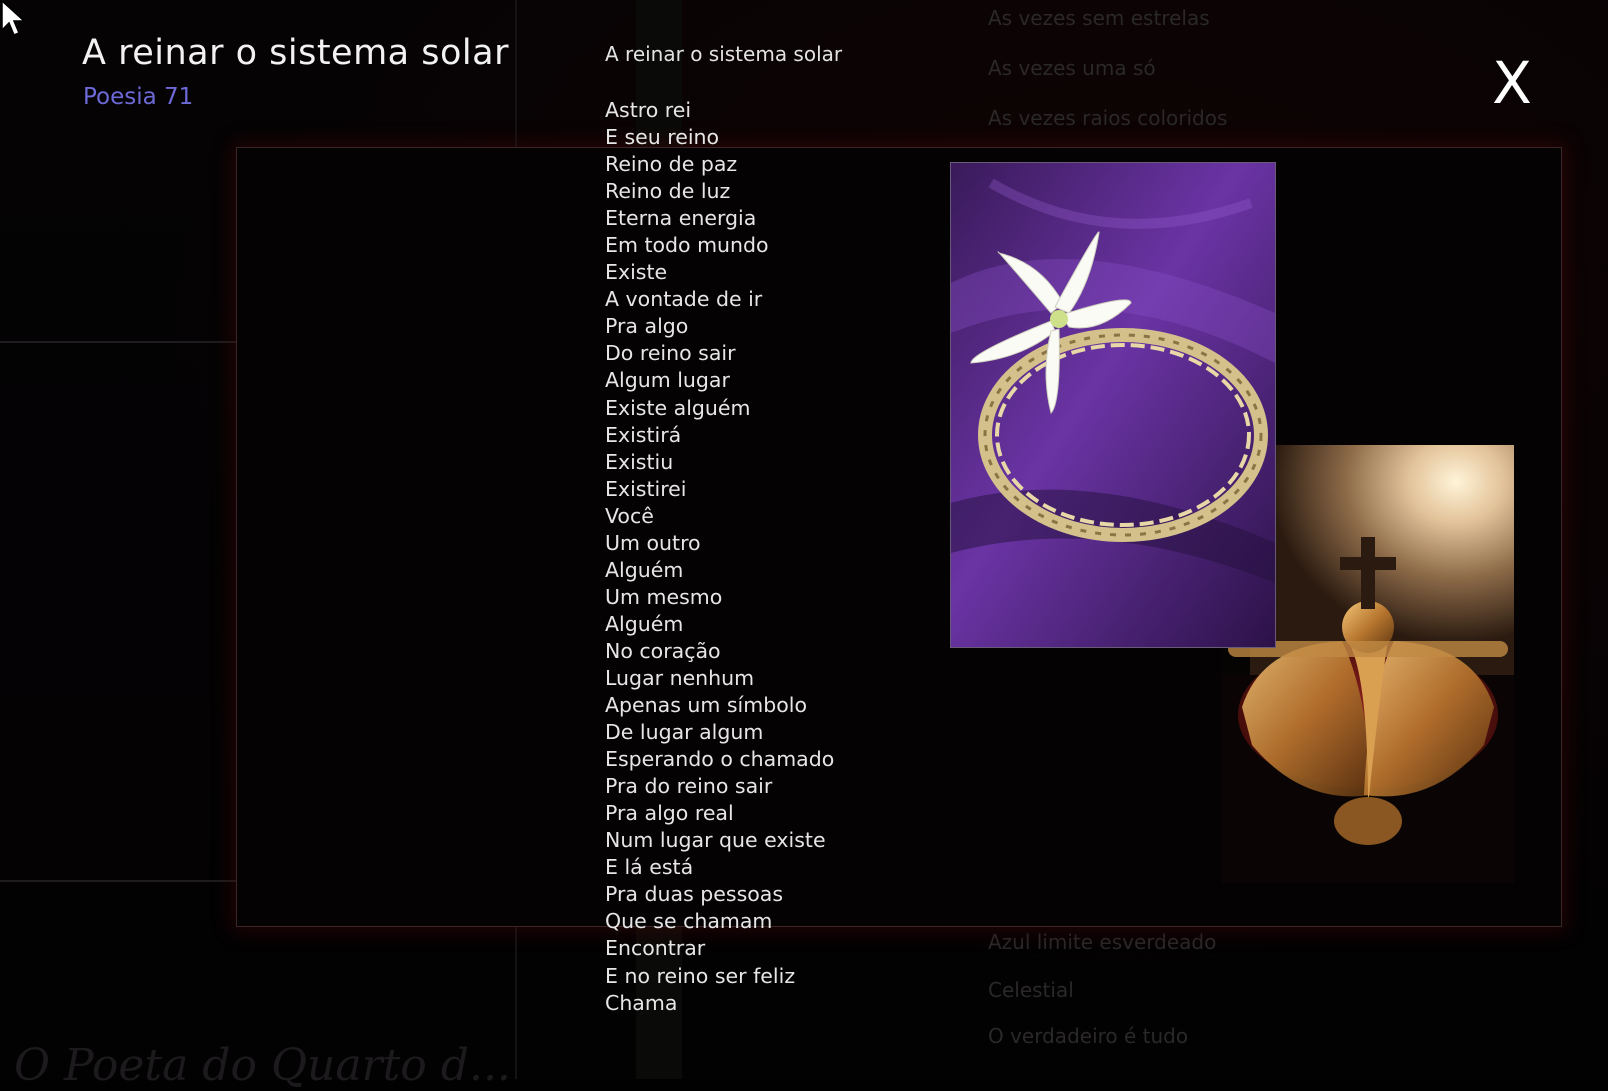 This screenshot has height=1091, width=1608. What do you see at coordinates (1031, 990) in the screenshot?
I see `background-text: Celestial` at bounding box center [1031, 990].